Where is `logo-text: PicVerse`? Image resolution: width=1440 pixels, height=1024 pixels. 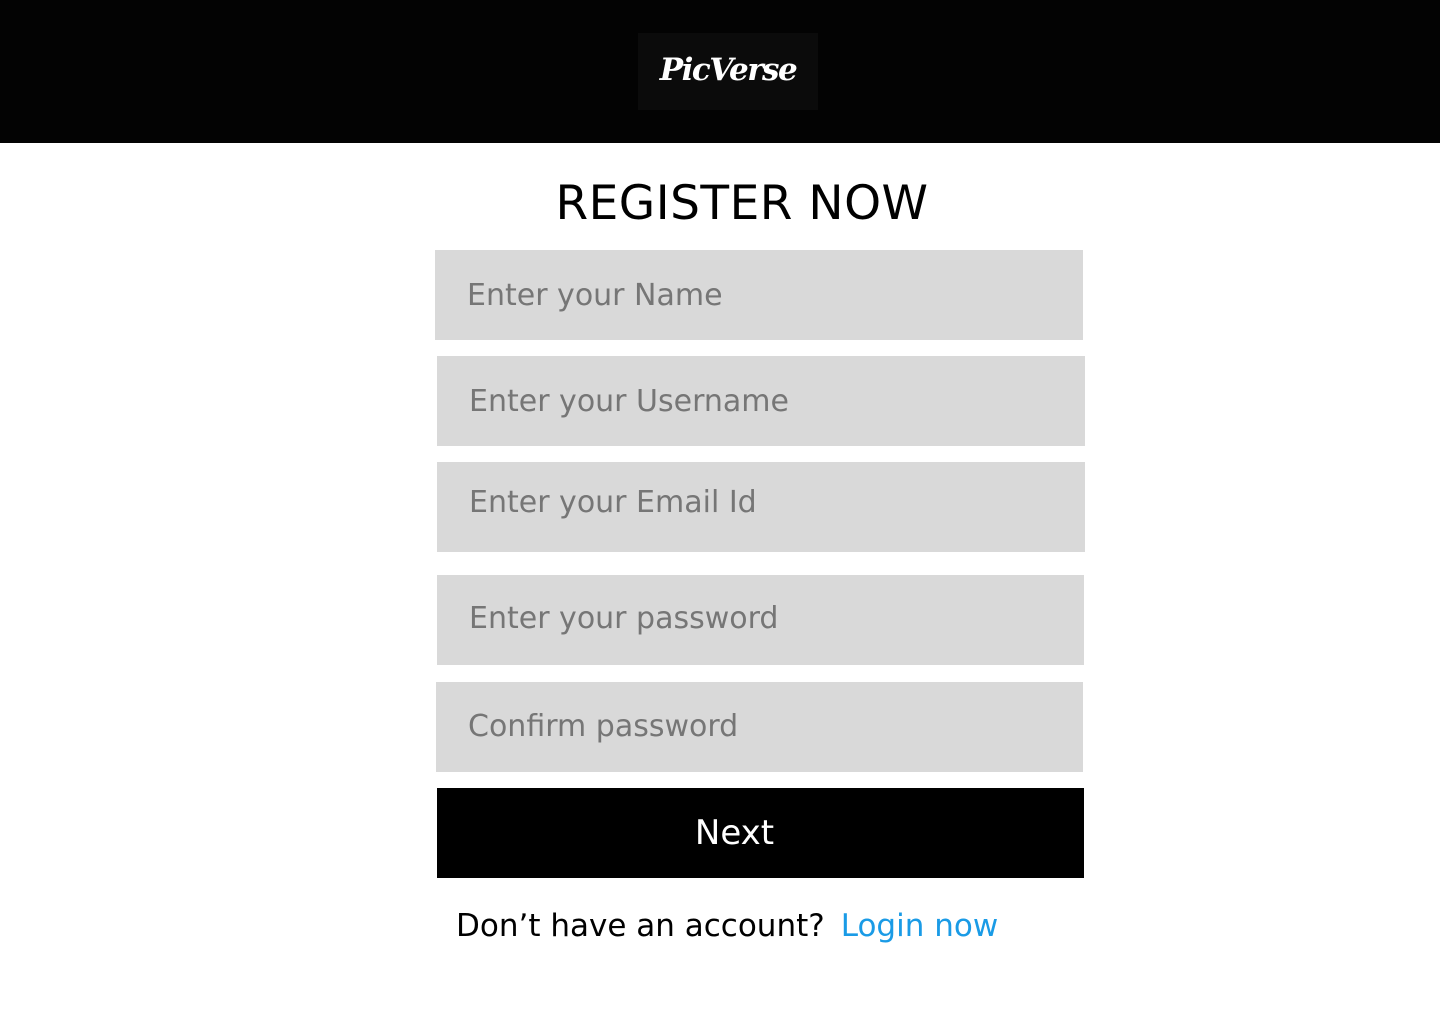
logo-text: PicVerse is located at coordinates (728, 69).